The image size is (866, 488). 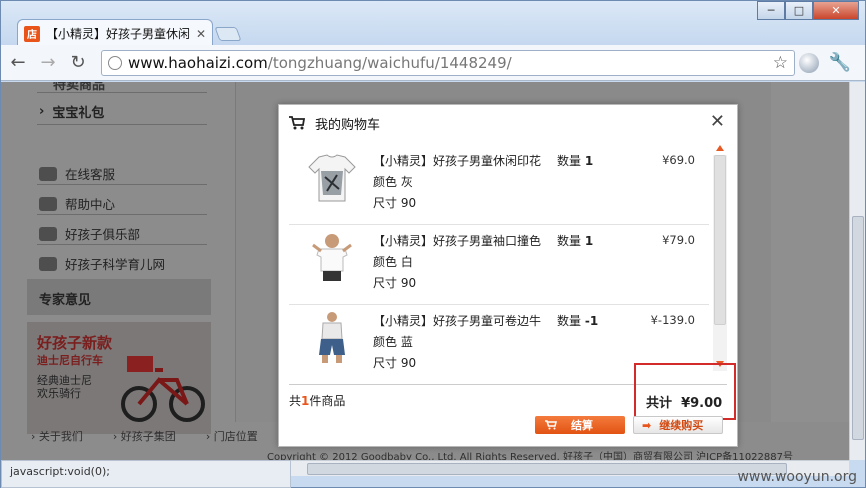 What do you see at coordinates (334, 123) in the screenshot?
I see `cart-dialog-header: 我的购物车` at bounding box center [334, 123].